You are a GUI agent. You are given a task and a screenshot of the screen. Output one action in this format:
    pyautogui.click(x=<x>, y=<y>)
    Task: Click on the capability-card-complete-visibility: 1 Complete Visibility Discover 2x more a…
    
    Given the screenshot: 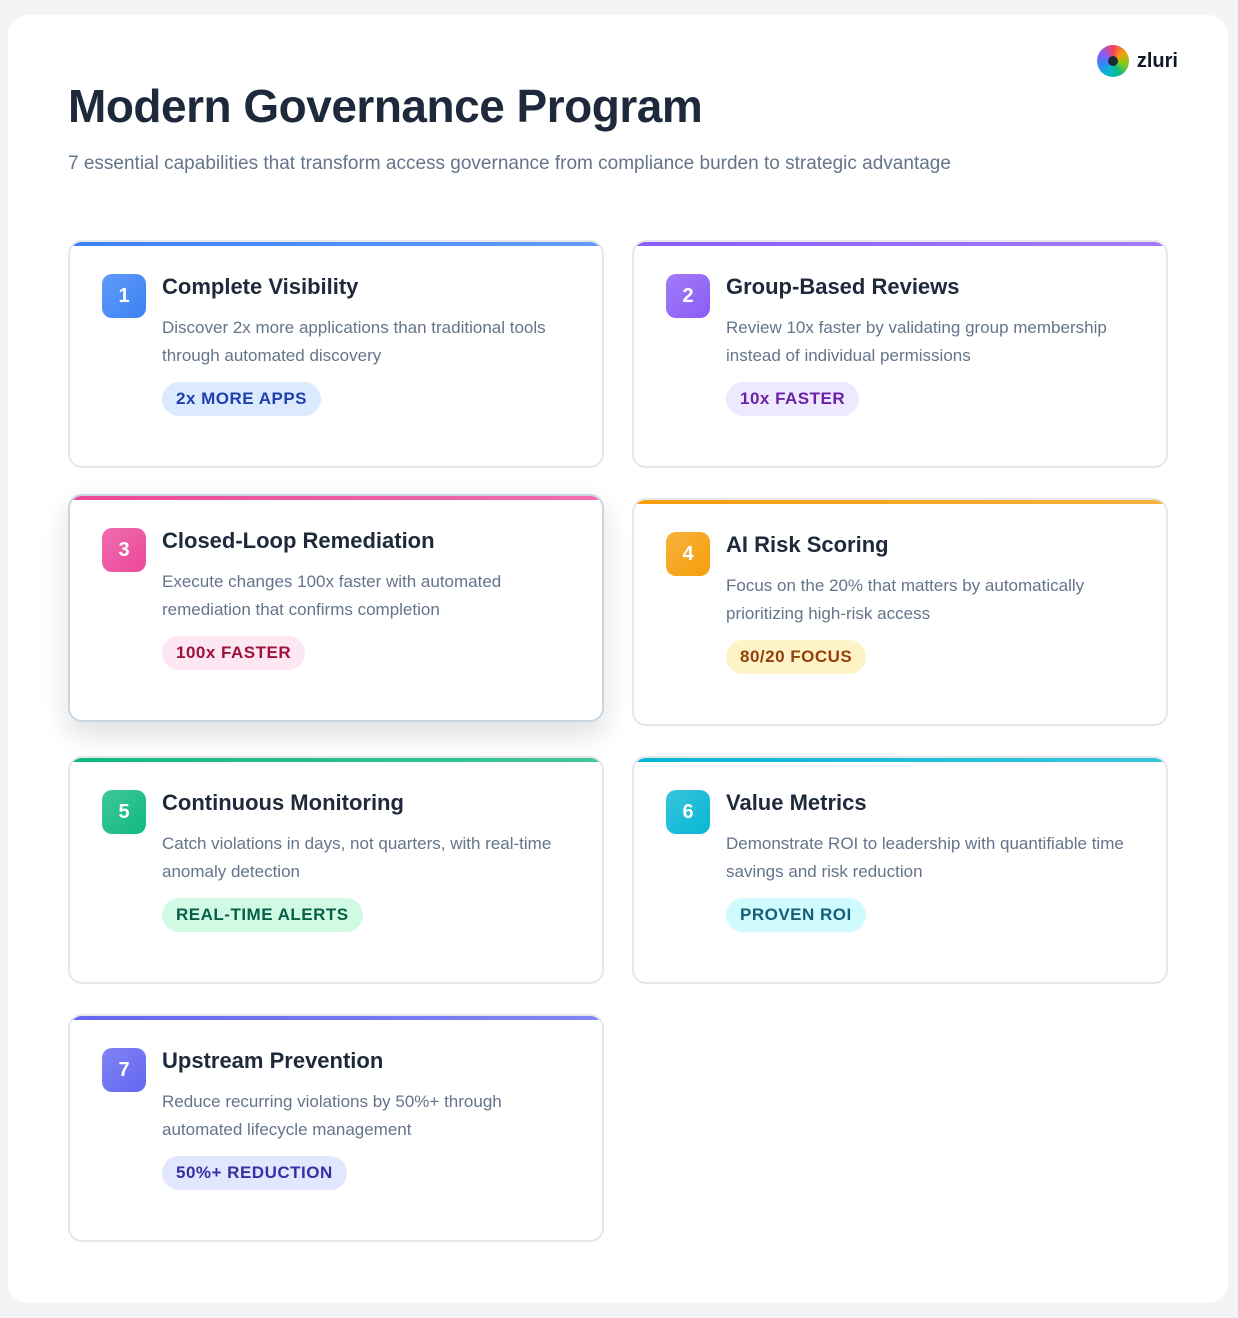 What is the action you would take?
    pyautogui.click(x=336, y=354)
    